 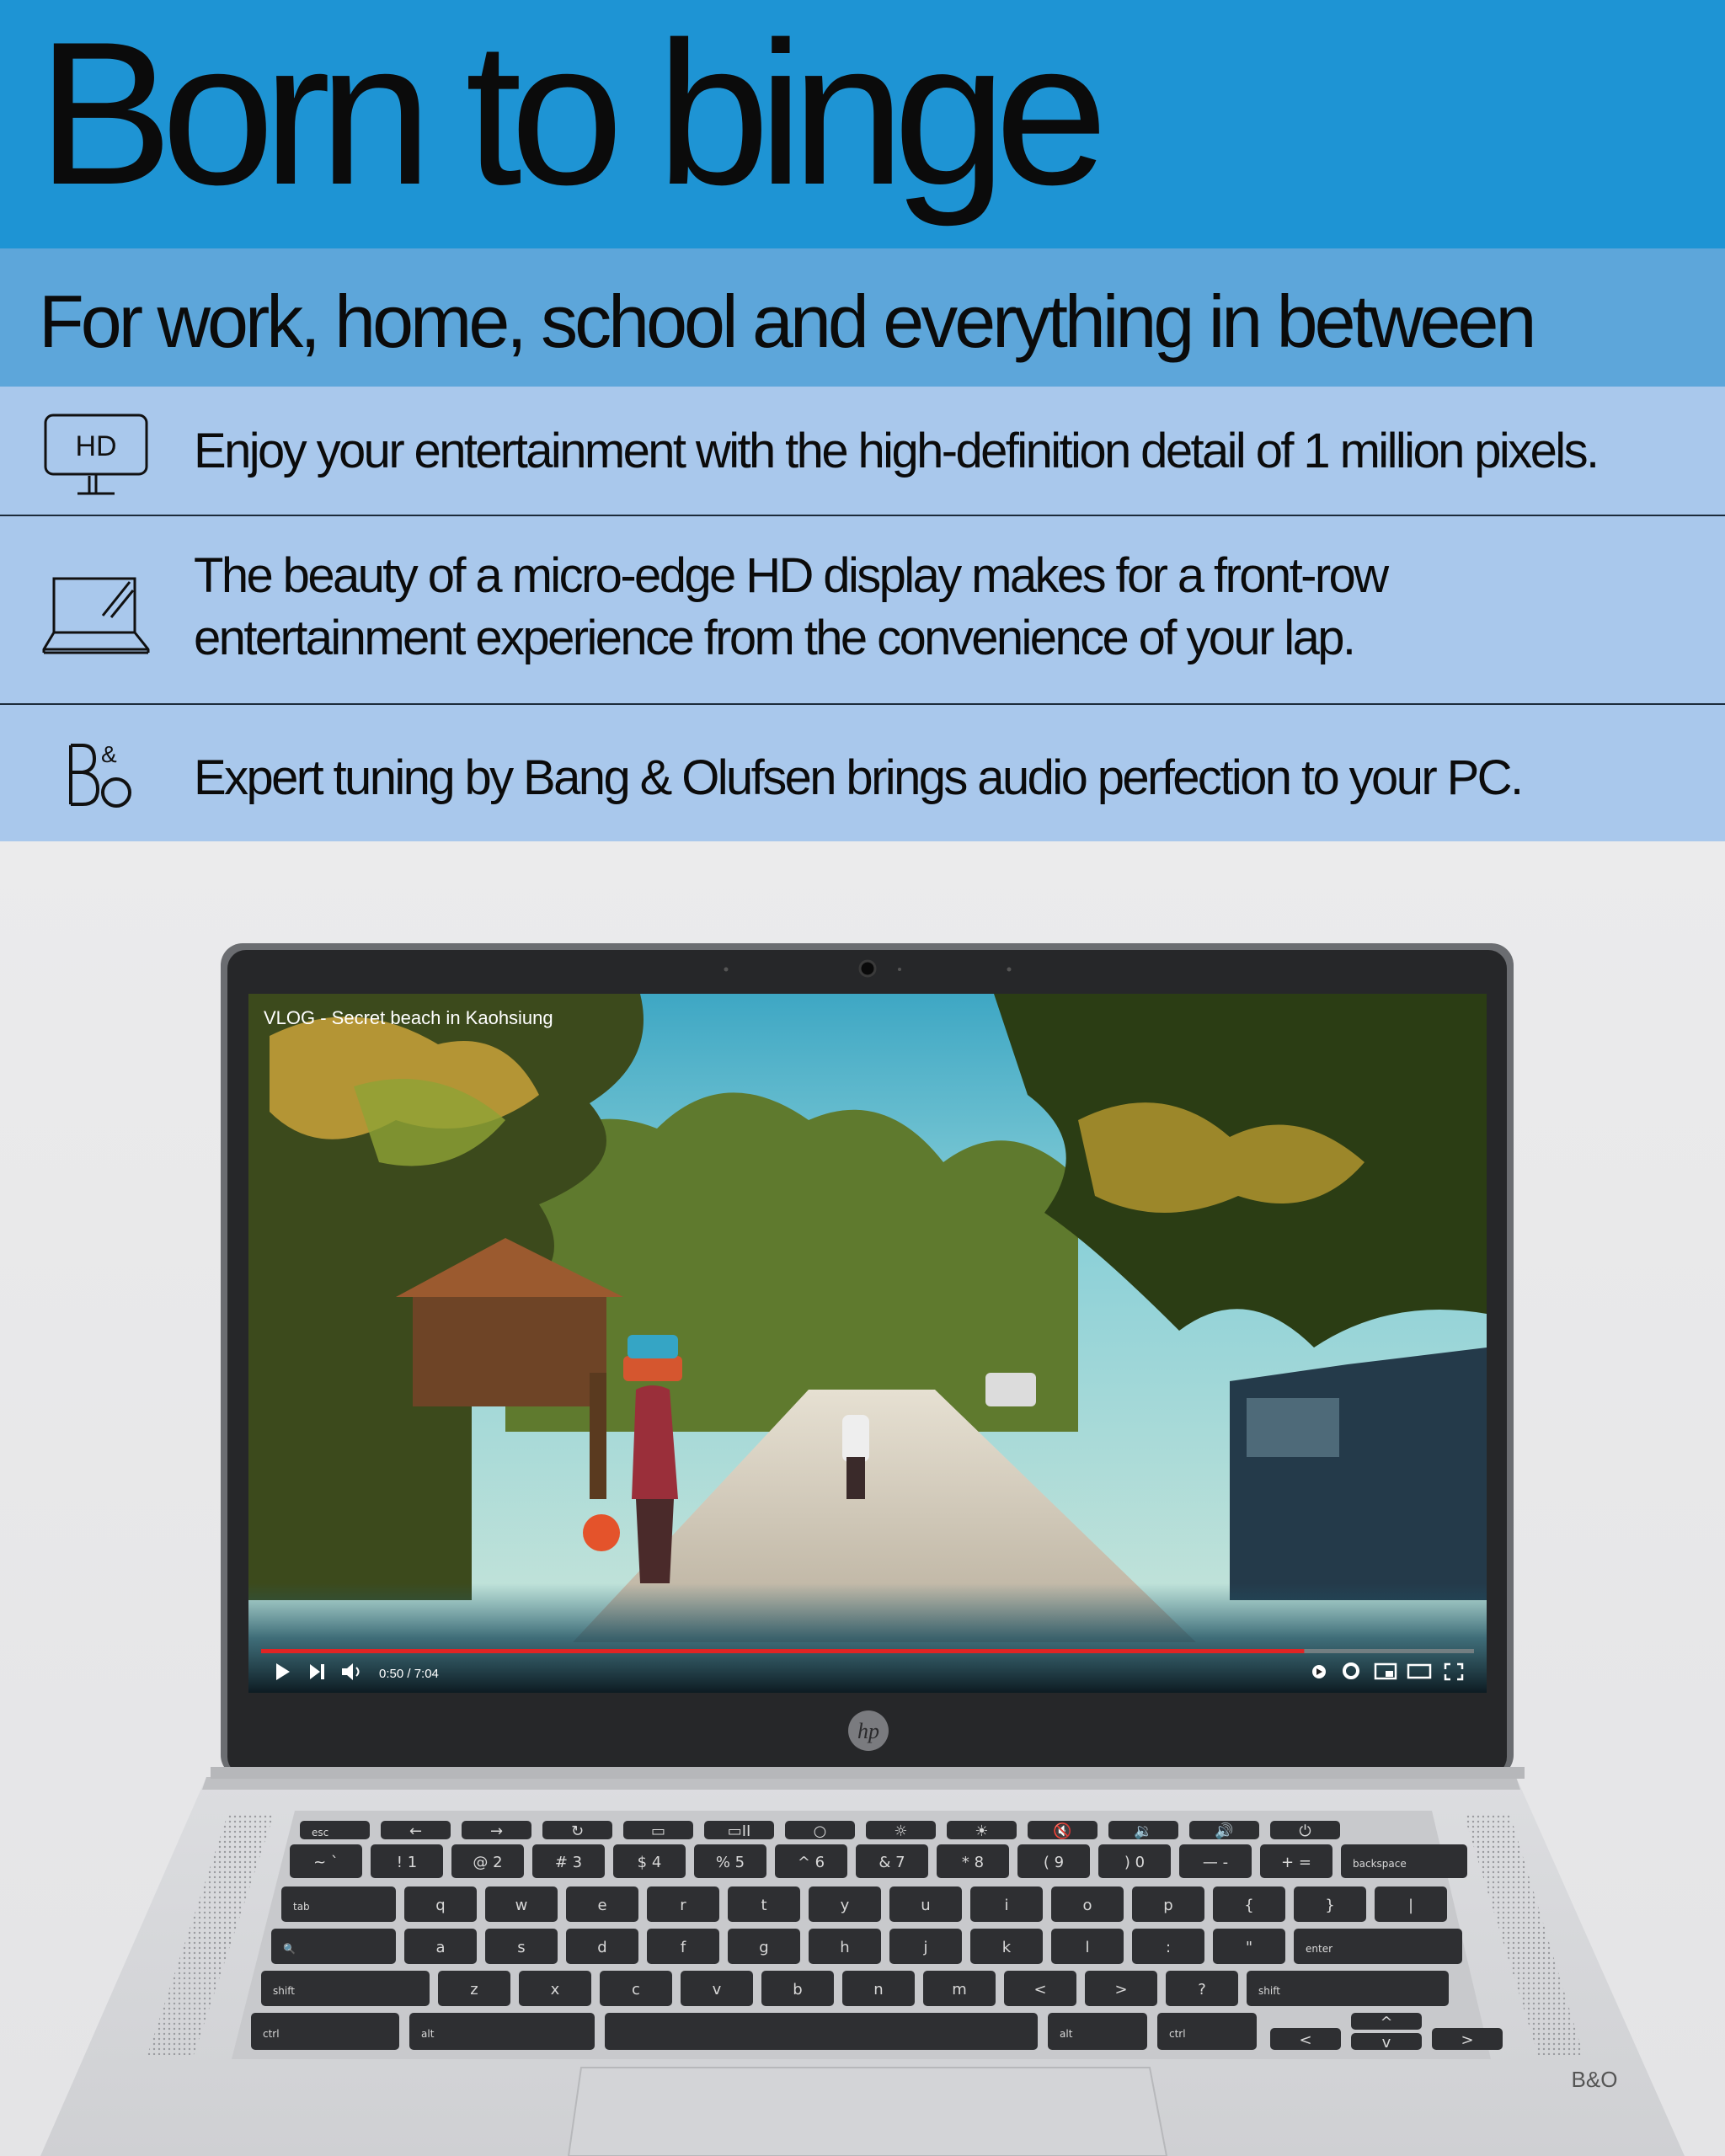 What do you see at coordinates (1305, 2039) in the screenshot?
I see `key-arrow-left: <` at bounding box center [1305, 2039].